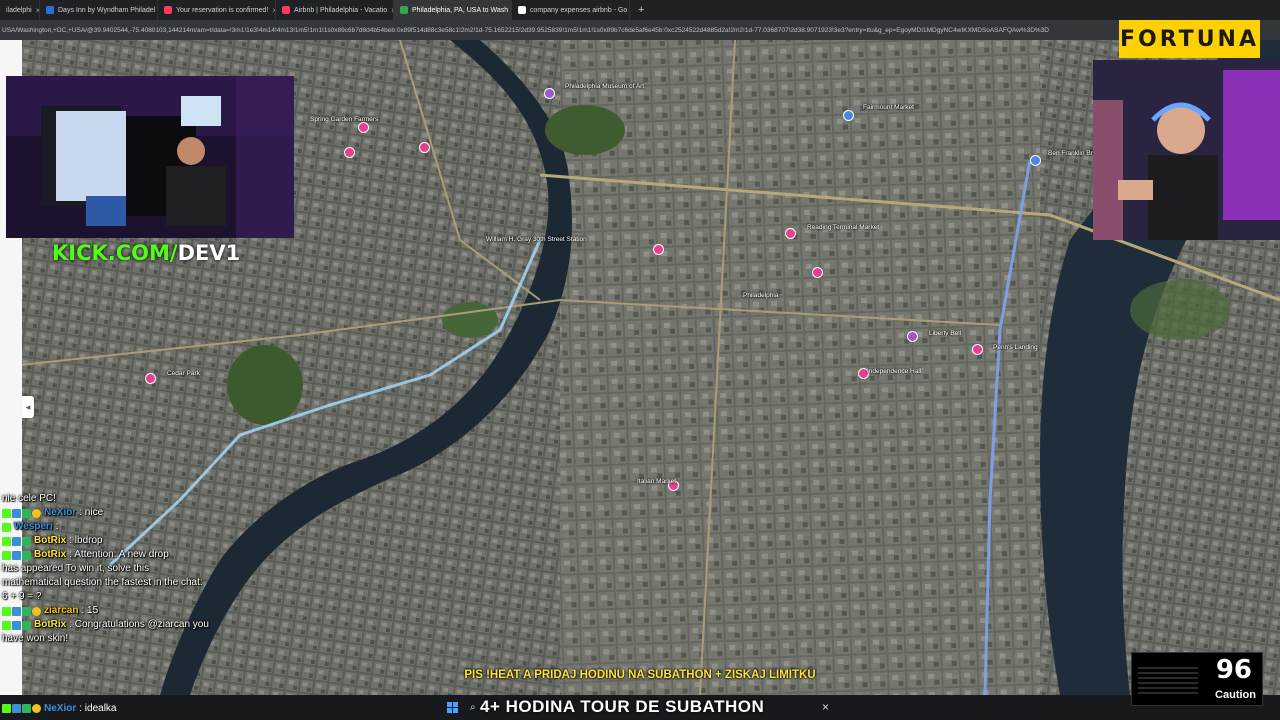  I want to click on kick-channel-url: KICK.COM/DEV1, so click(146, 253).